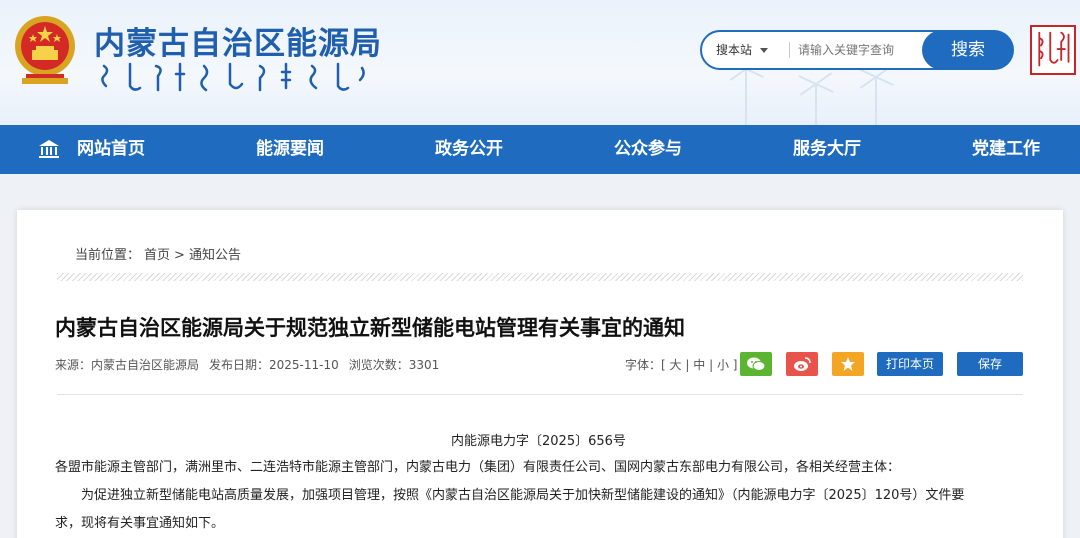 The height and width of the screenshot is (538, 1080). I want to click on font-size-large-button: 大, so click(676, 365).